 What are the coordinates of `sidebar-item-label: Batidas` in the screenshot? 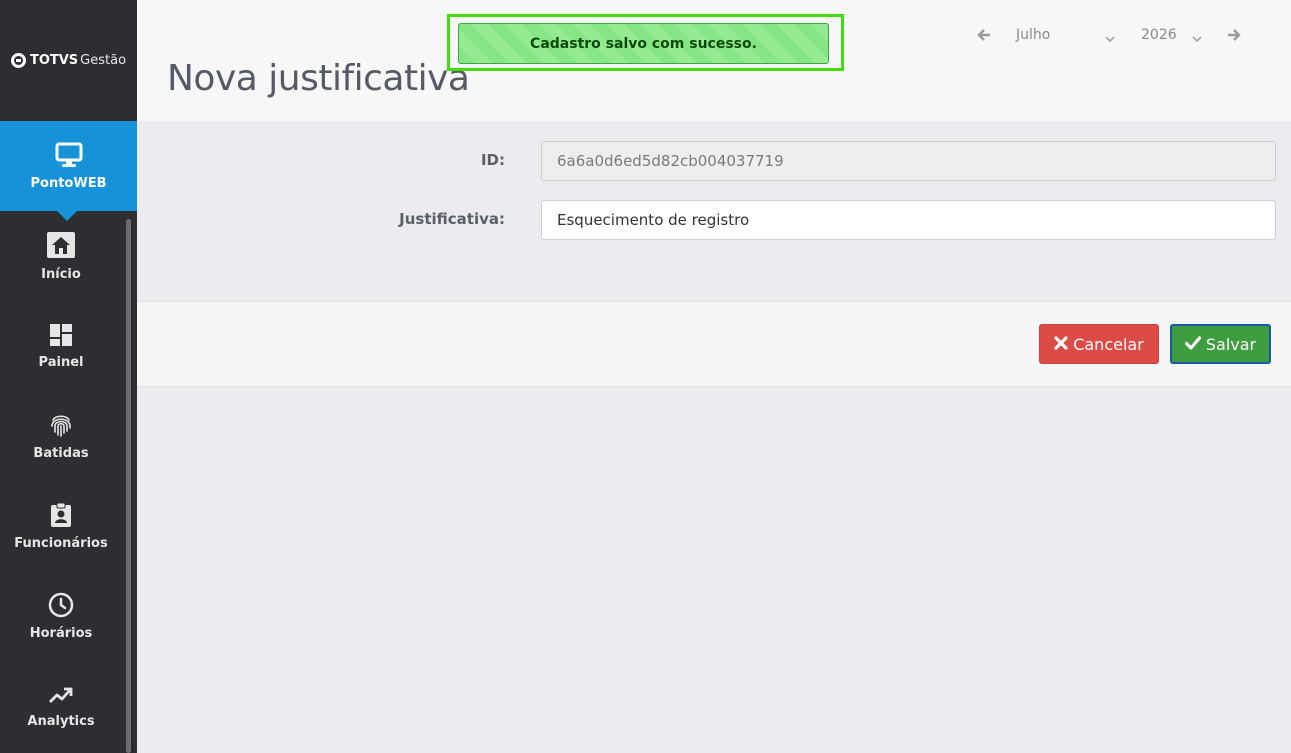 It's located at (61, 453).